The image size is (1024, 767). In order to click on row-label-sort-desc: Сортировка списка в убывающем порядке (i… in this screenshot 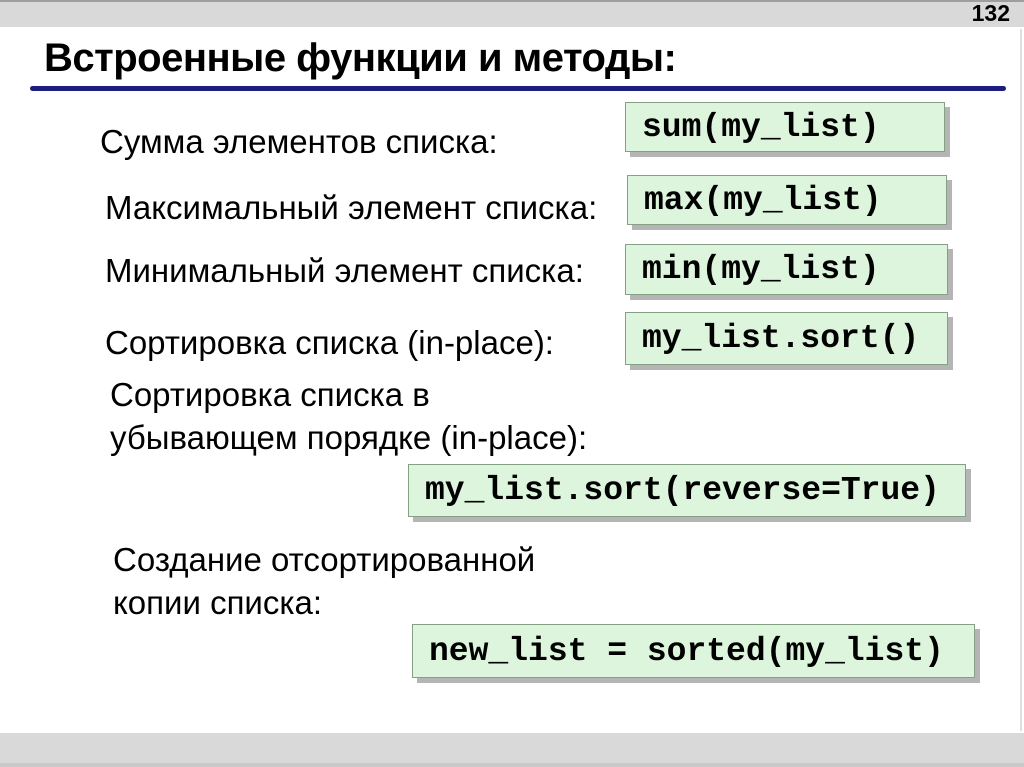, I will do `click(349, 416)`.